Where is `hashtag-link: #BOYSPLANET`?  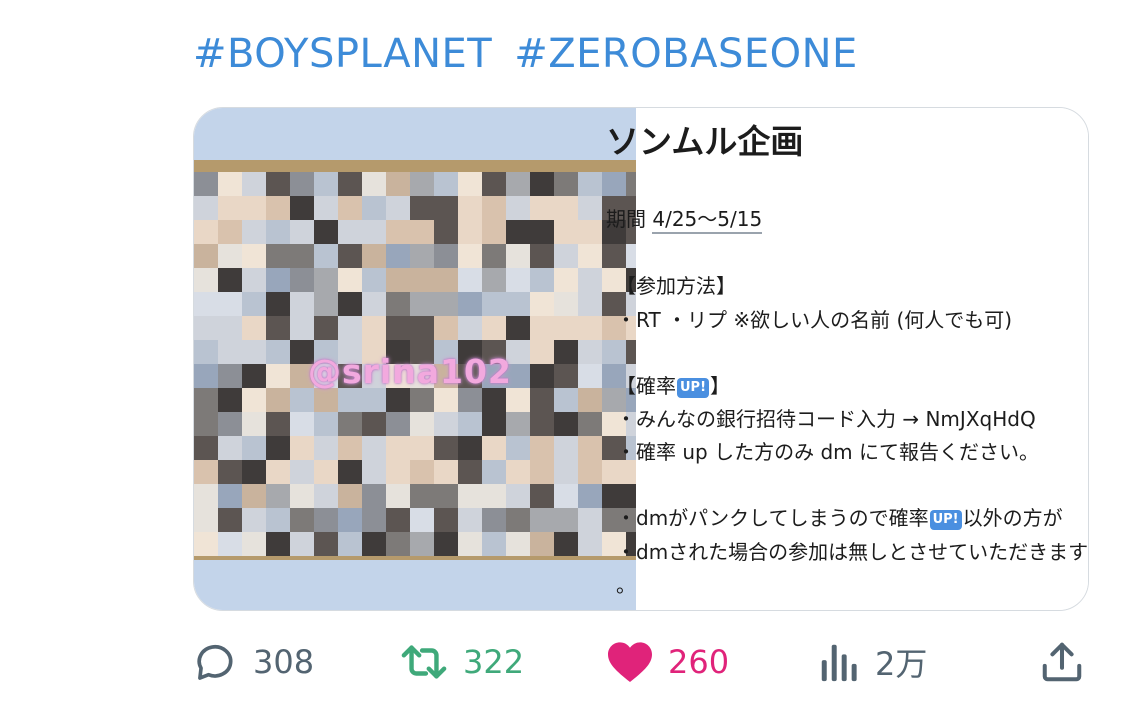
hashtag-link: #BOYSPLANET is located at coordinates (342, 54).